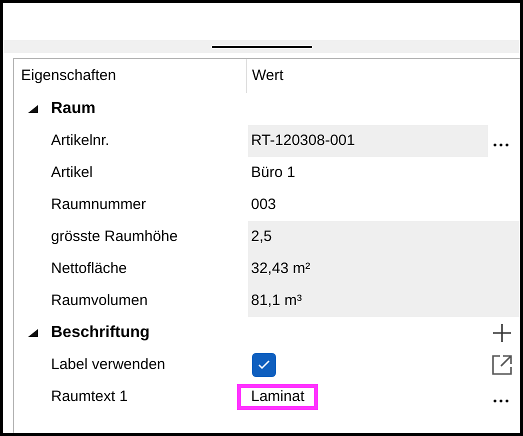  Describe the element at coordinates (73, 109) in the screenshot. I see `group-label: Raum` at that location.